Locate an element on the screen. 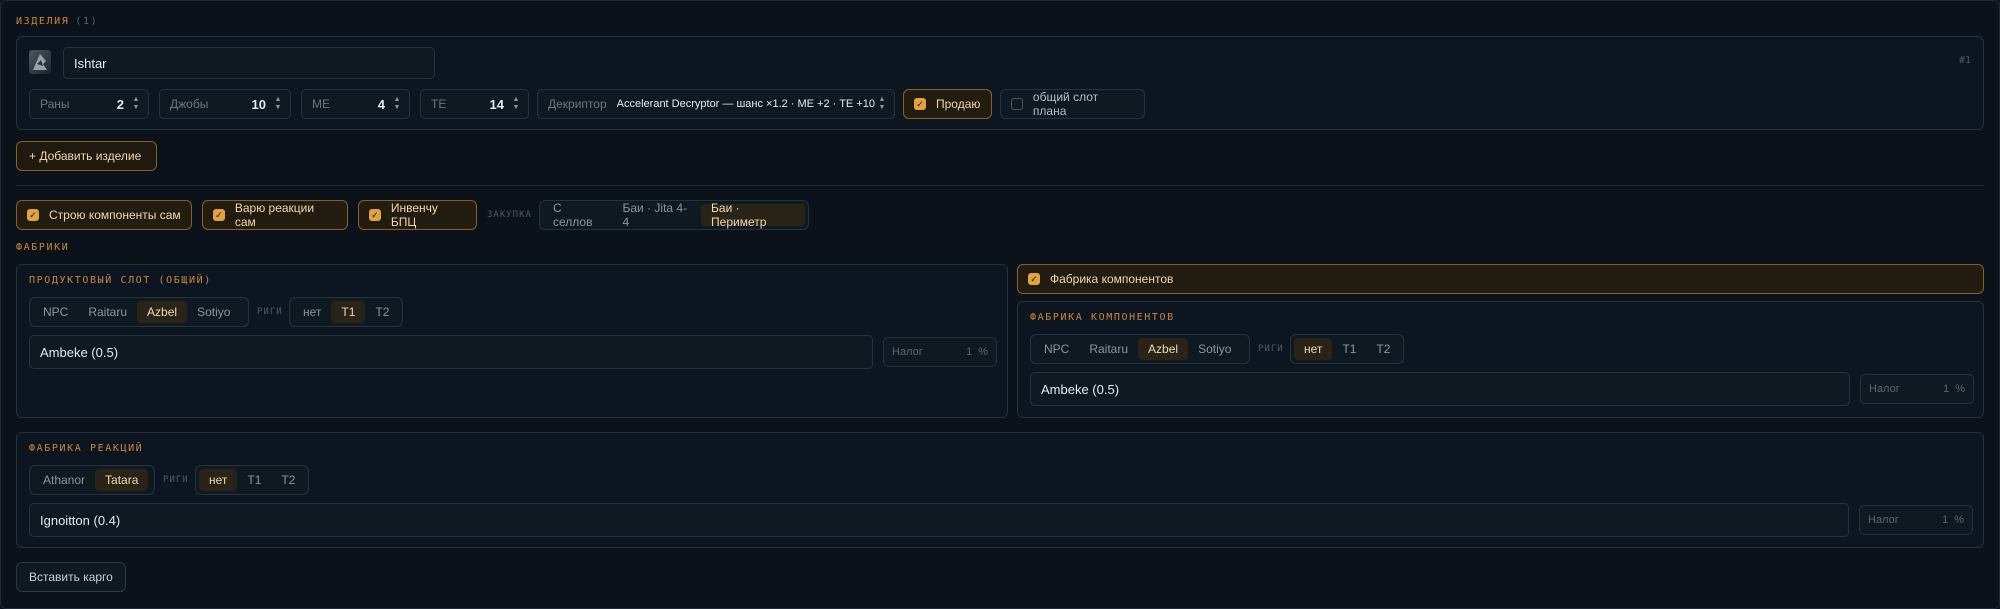  component-factory-toggle: ✓ Фабрика компонентов is located at coordinates (1500, 279).